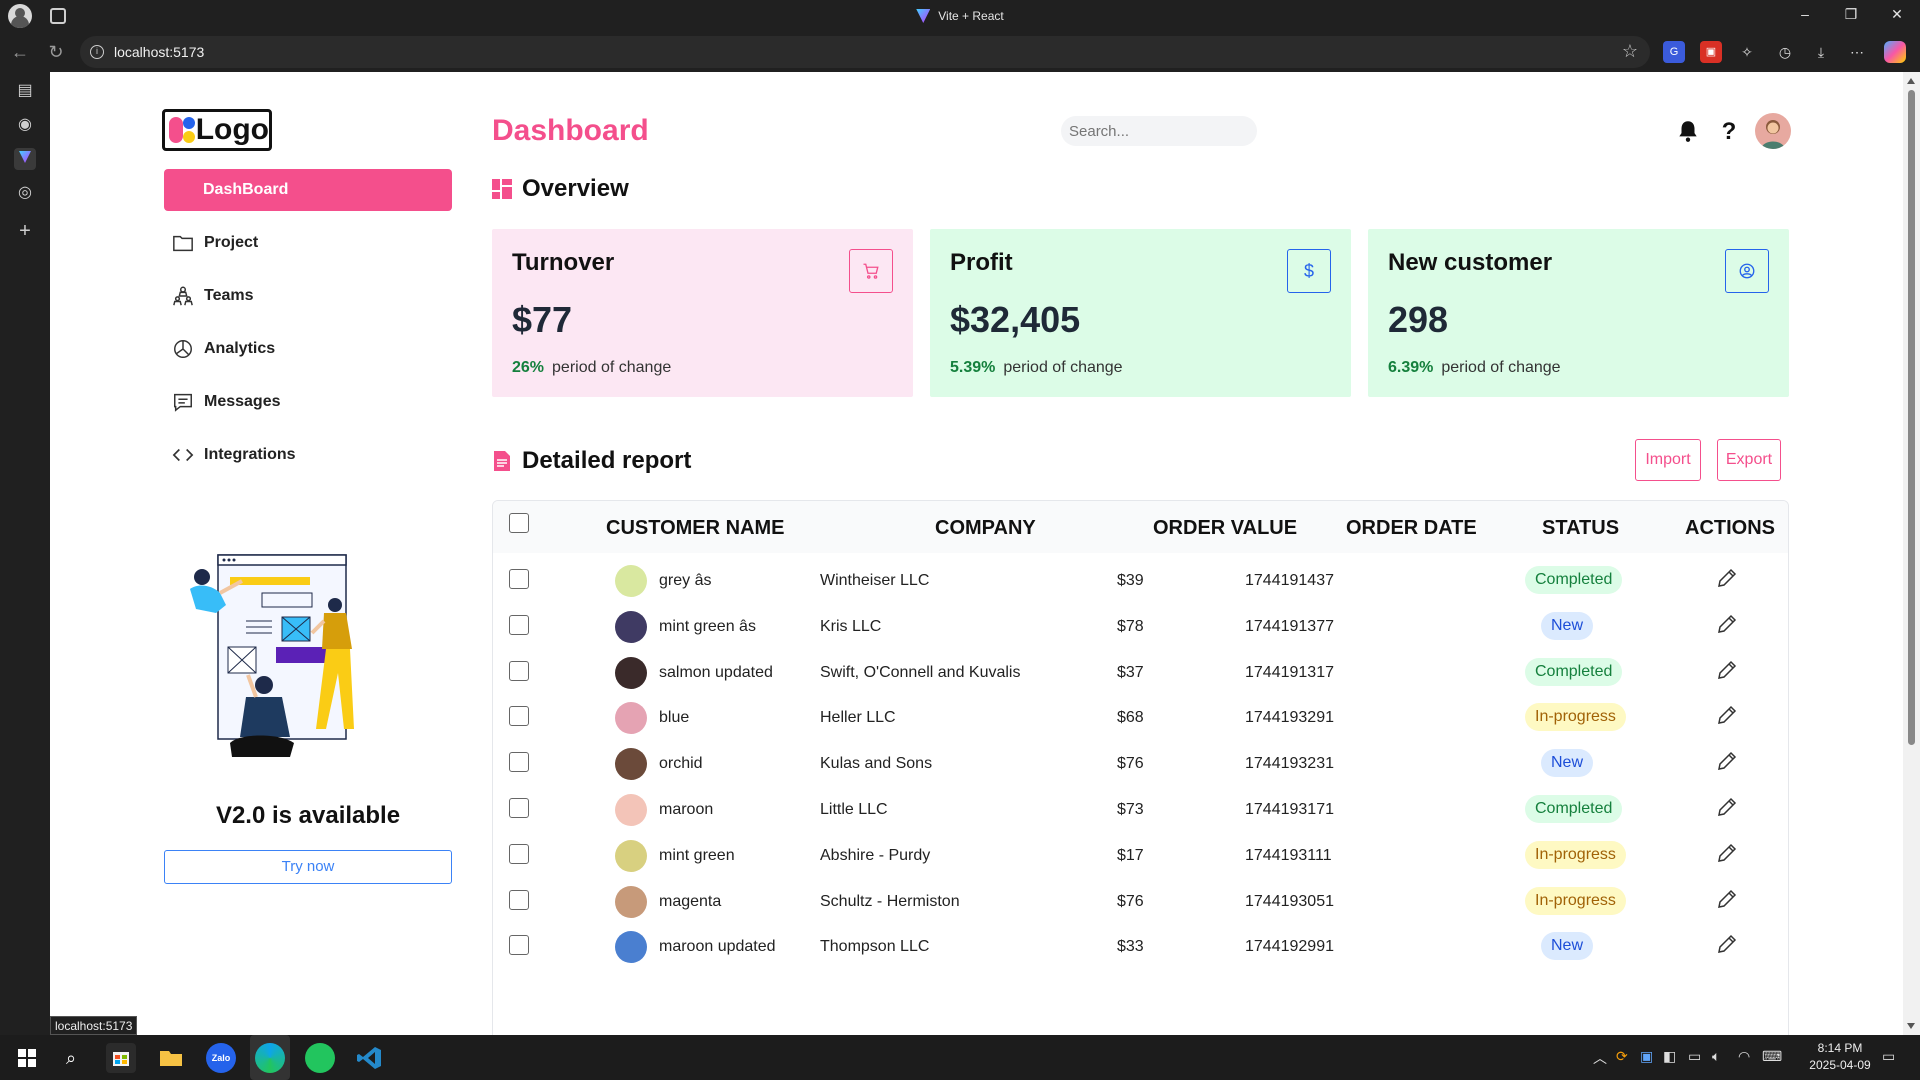 This screenshot has width=1920, height=1080. Describe the element at coordinates (1688, 131) in the screenshot. I see `notification-bell-icon` at that location.